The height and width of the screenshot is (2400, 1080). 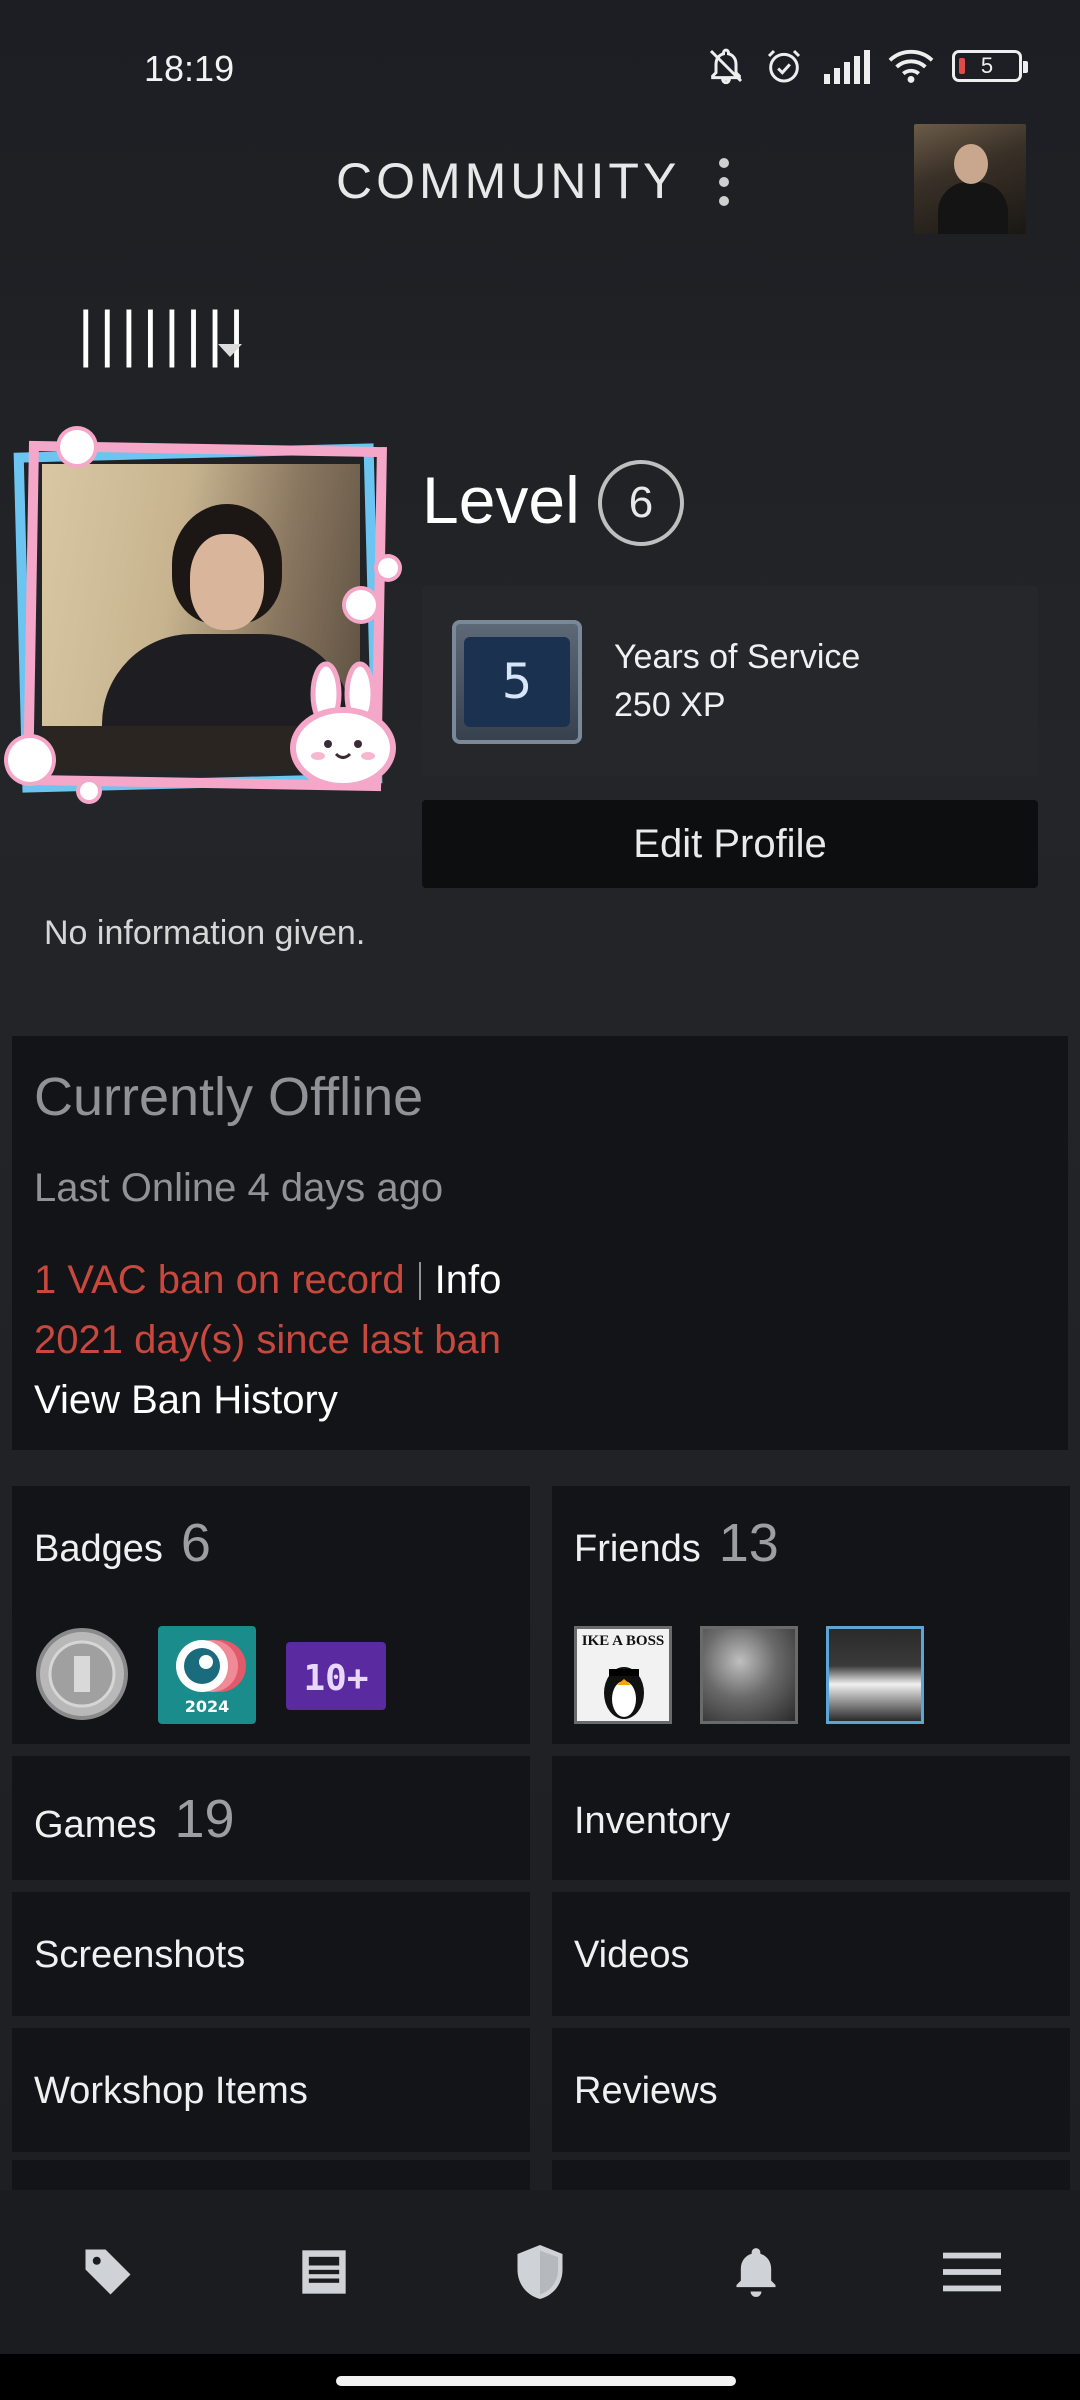 What do you see at coordinates (189, 68) in the screenshot?
I see `status-time: 18:19` at bounding box center [189, 68].